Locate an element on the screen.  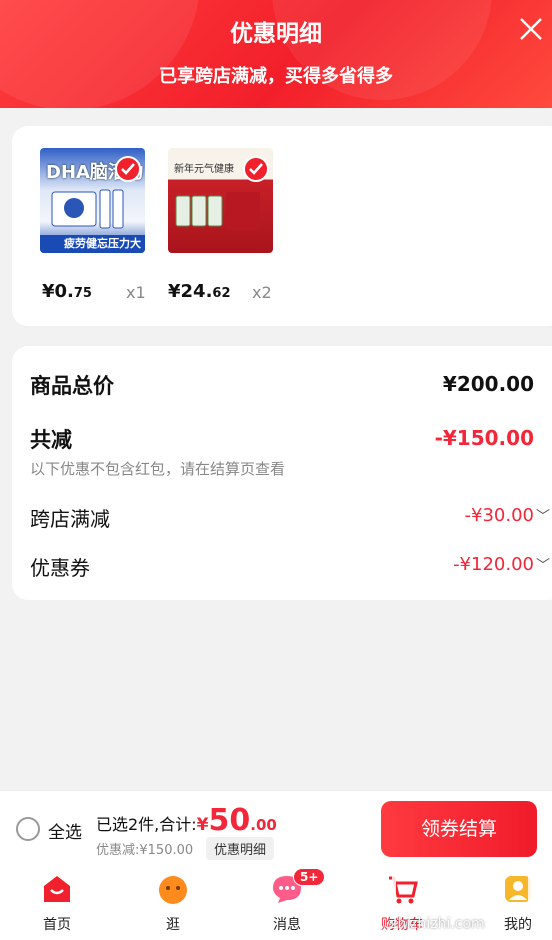
product-packaging-icon is located at coordinates (87, 209).